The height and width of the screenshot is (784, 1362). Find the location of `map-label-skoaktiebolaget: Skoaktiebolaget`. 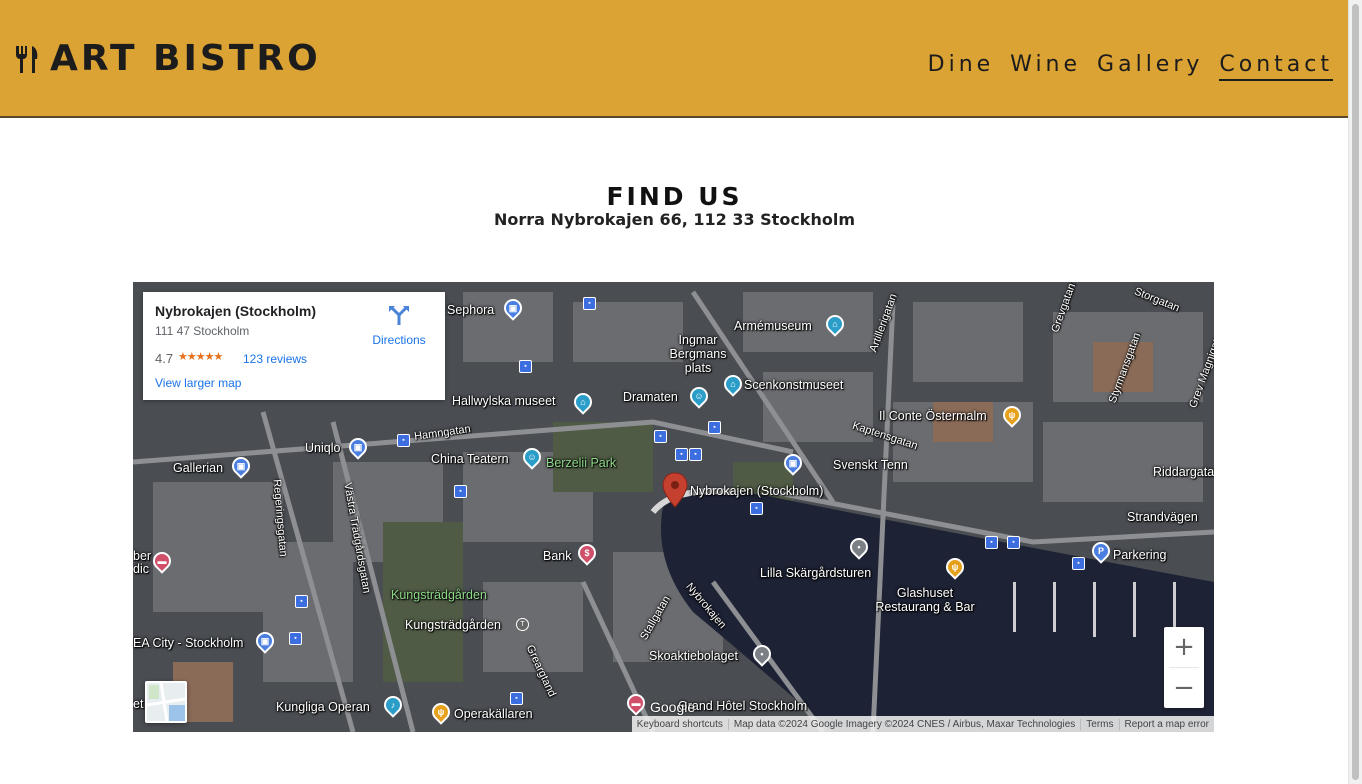

map-label-skoaktiebolaget: Skoaktiebolaget is located at coordinates (693, 656).